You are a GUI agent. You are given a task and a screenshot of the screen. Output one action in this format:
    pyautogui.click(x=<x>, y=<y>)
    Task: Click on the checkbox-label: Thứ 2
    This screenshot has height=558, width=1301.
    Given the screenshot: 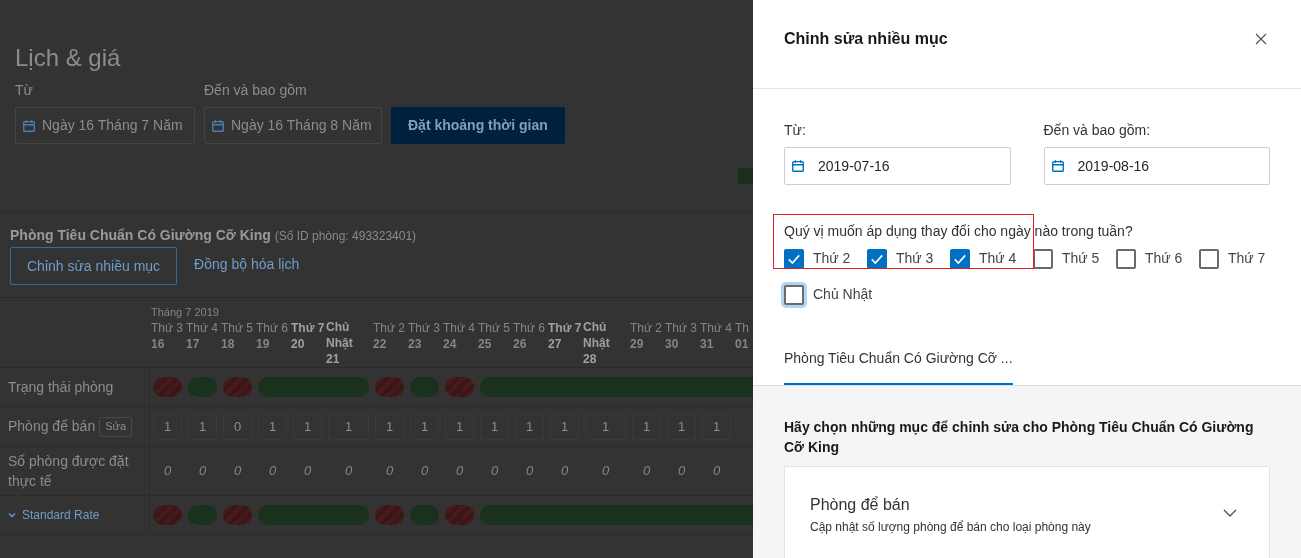 What is the action you would take?
    pyautogui.click(x=832, y=258)
    